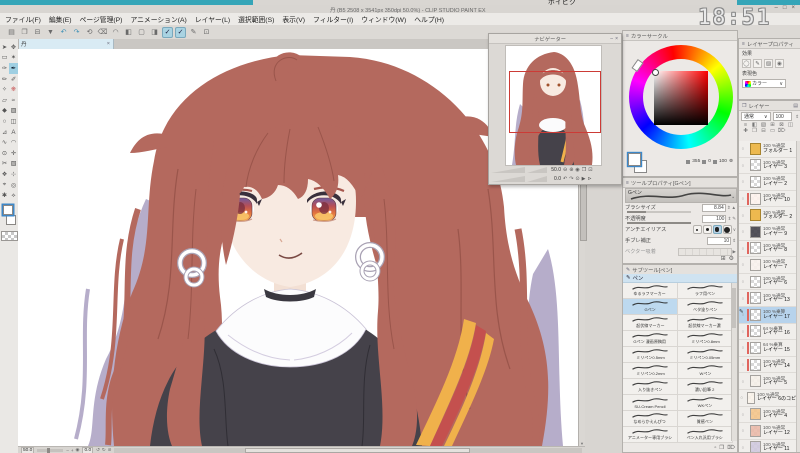 Image resolution: width=800 pixels, height=453 pixels. Describe the element at coordinates (67, 450) in the screenshot. I see `zoom-button: –` at that location.